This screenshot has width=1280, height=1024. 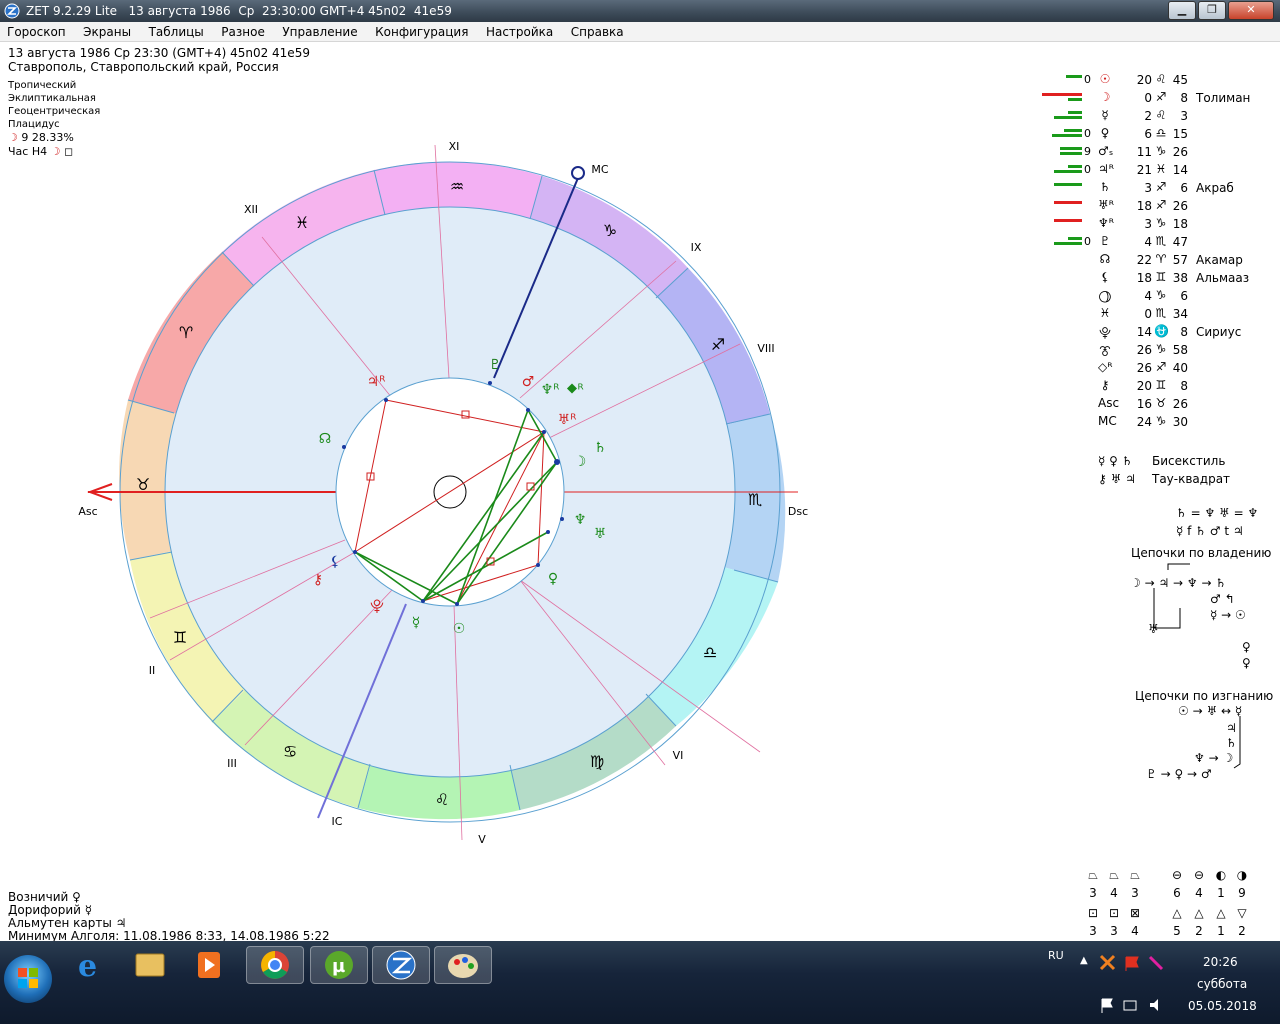 I want to click on center-type: Геоцентрическая, so click(x=54, y=111).